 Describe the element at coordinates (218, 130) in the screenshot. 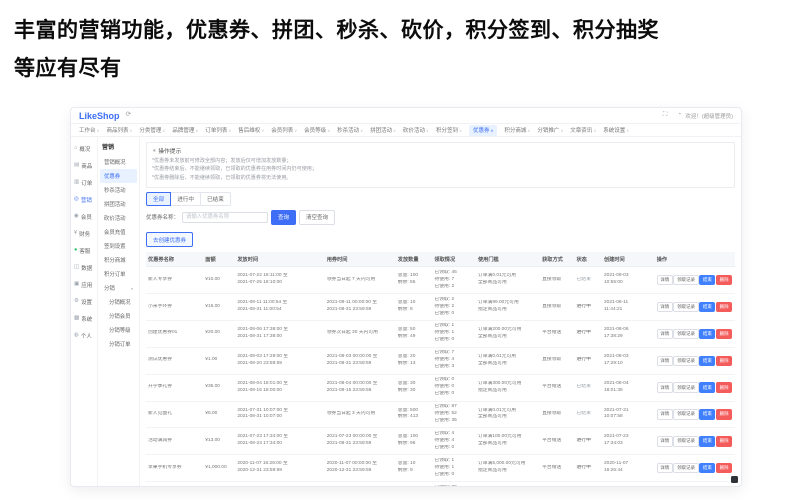

I see `nav-tab: 订单列表 ∨` at that location.